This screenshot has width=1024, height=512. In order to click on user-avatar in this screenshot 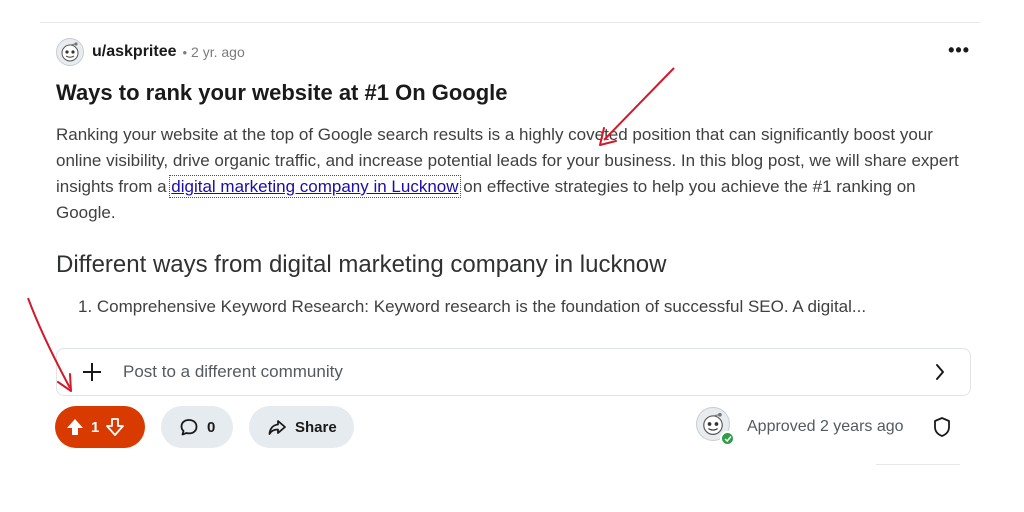, I will do `click(70, 52)`.